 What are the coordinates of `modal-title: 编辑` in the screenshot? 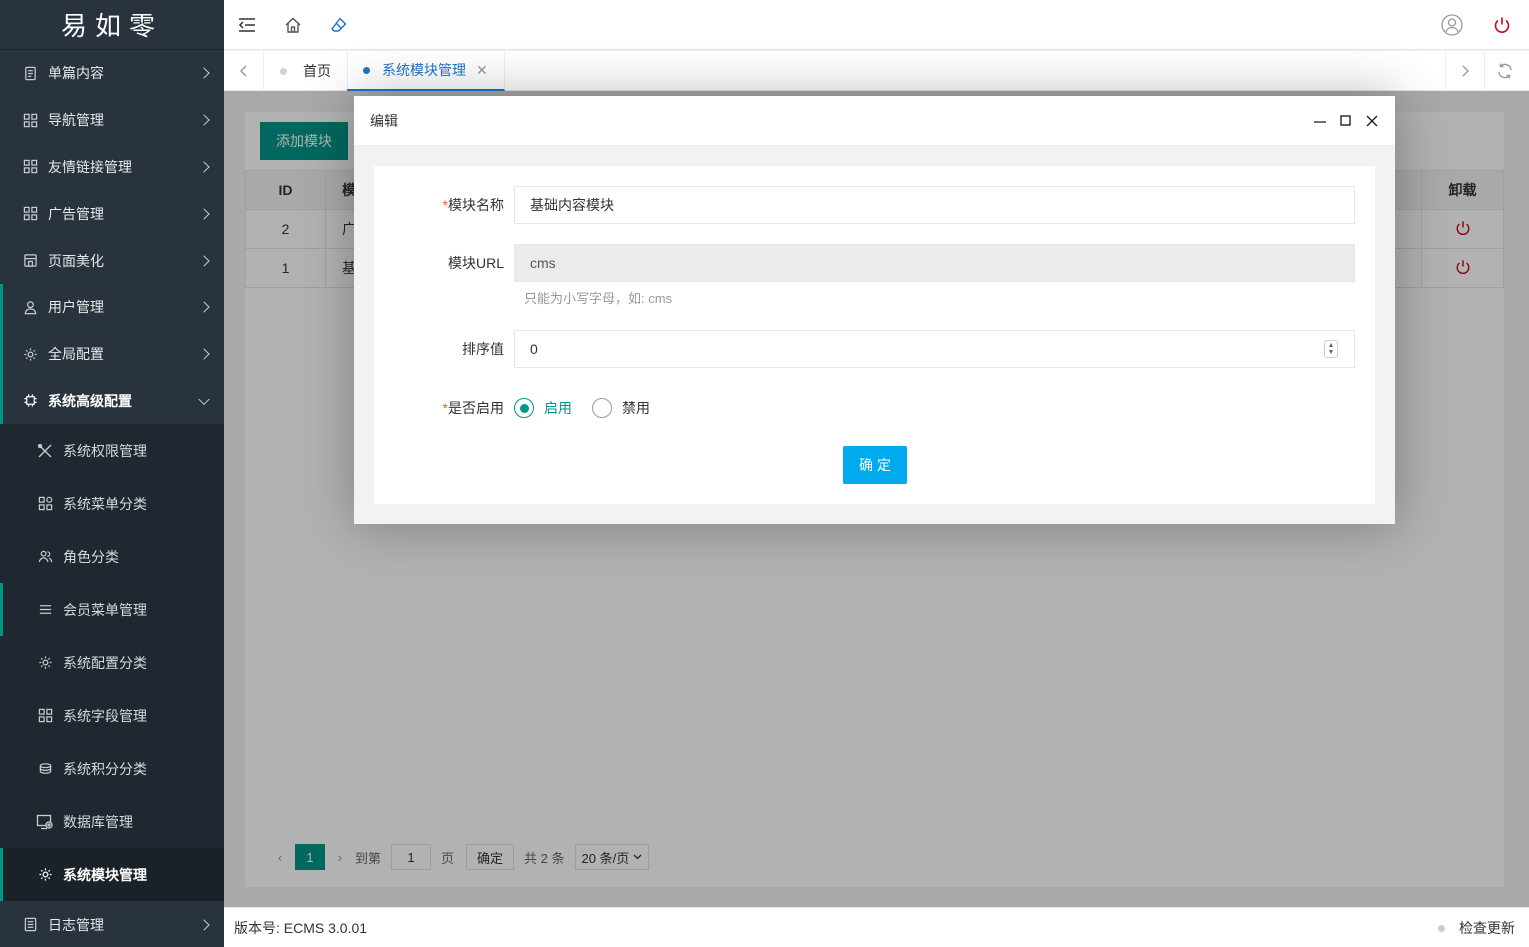 It's located at (384, 120).